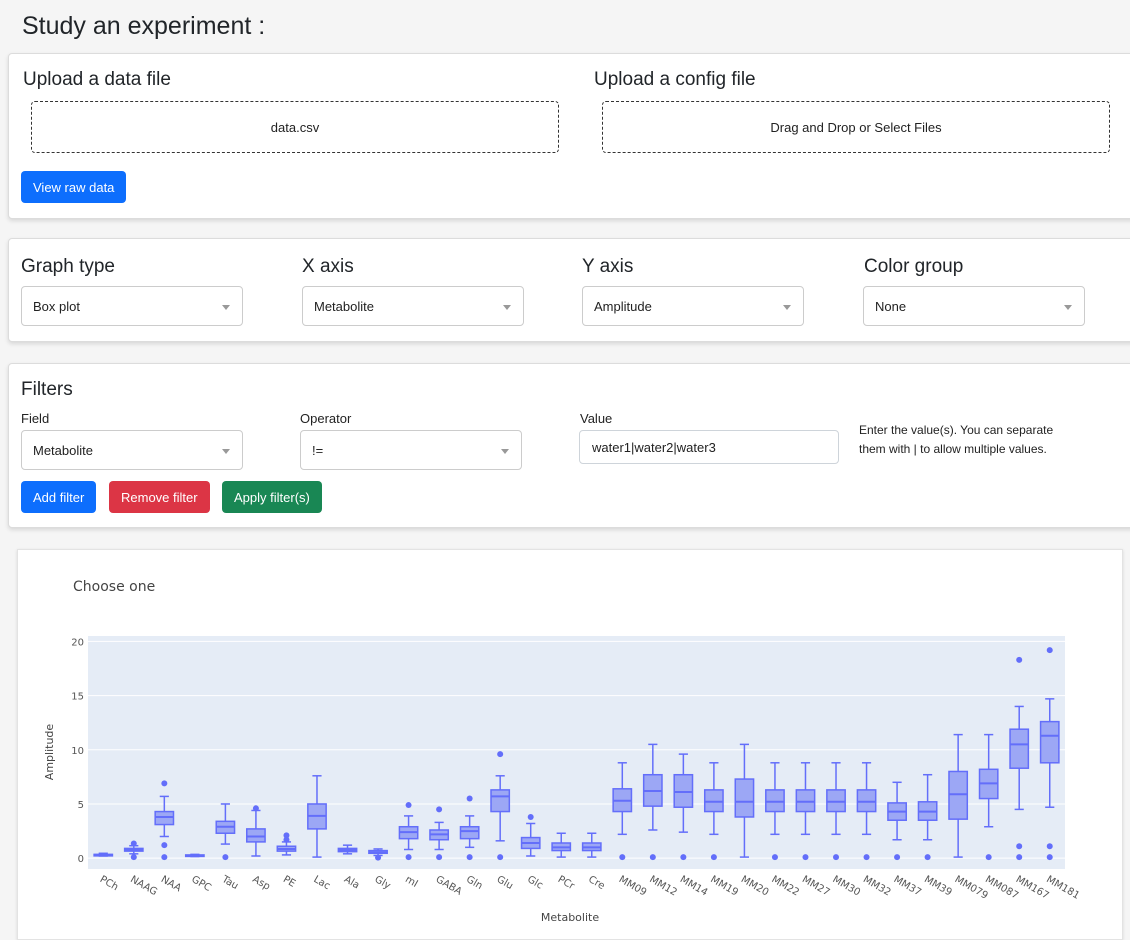  I want to click on chart-title: Choose one, so click(114, 587).